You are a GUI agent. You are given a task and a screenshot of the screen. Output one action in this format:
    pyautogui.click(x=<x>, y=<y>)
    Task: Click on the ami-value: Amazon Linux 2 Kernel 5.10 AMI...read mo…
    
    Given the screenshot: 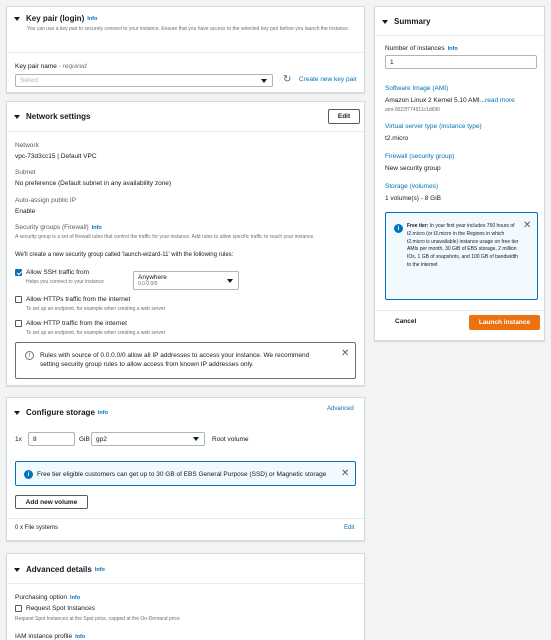 What is the action you would take?
    pyautogui.click(x=450, y=100)
    